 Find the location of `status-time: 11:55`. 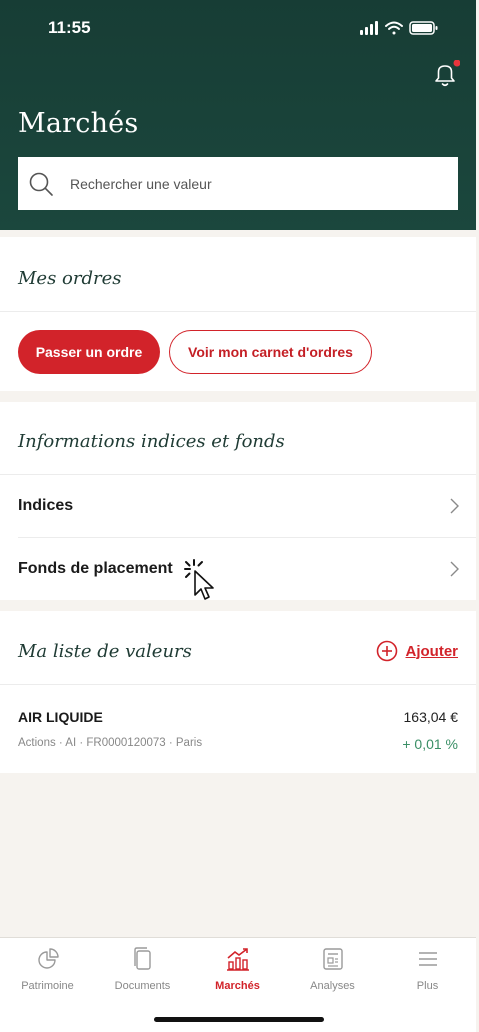

status-time: 11:55 is located at coordinates (69, 27).